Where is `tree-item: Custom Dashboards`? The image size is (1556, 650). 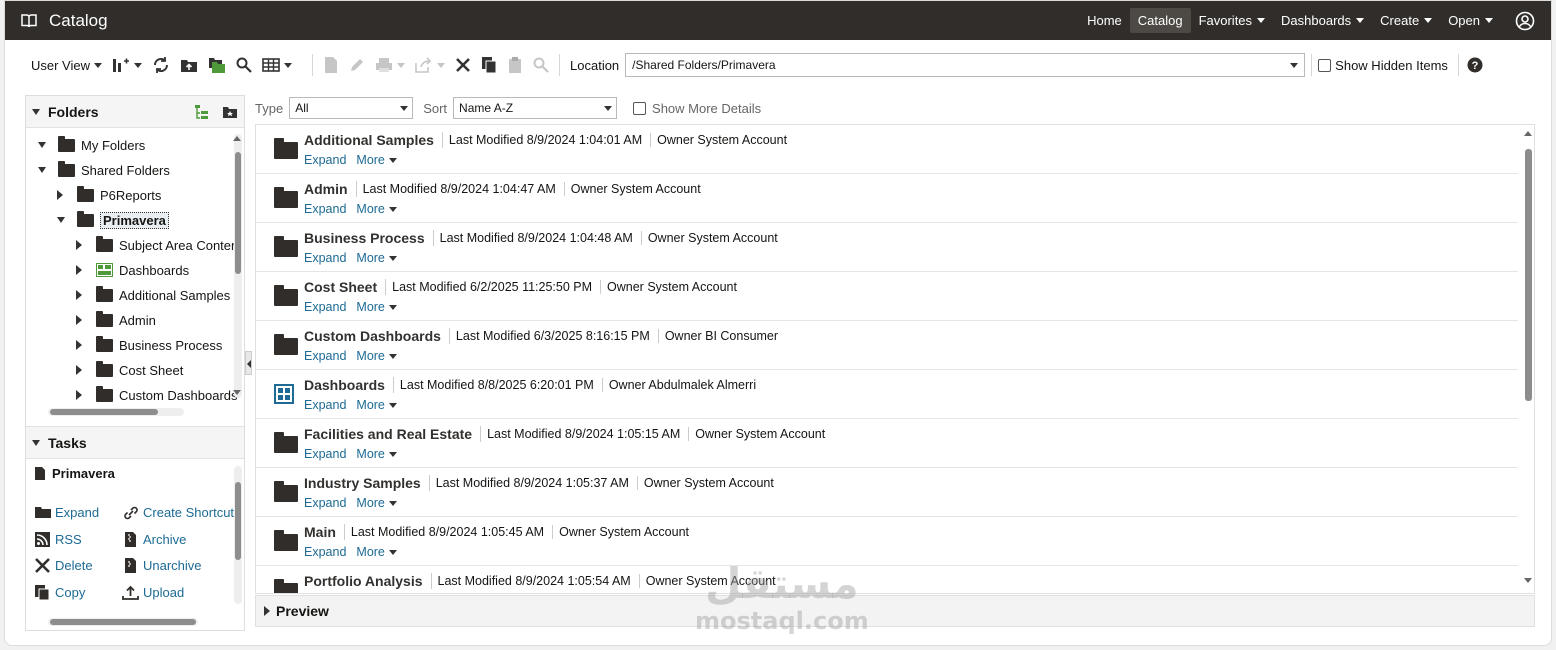 tree-item: Custom Dashboards is located at coordinates (157, 395).